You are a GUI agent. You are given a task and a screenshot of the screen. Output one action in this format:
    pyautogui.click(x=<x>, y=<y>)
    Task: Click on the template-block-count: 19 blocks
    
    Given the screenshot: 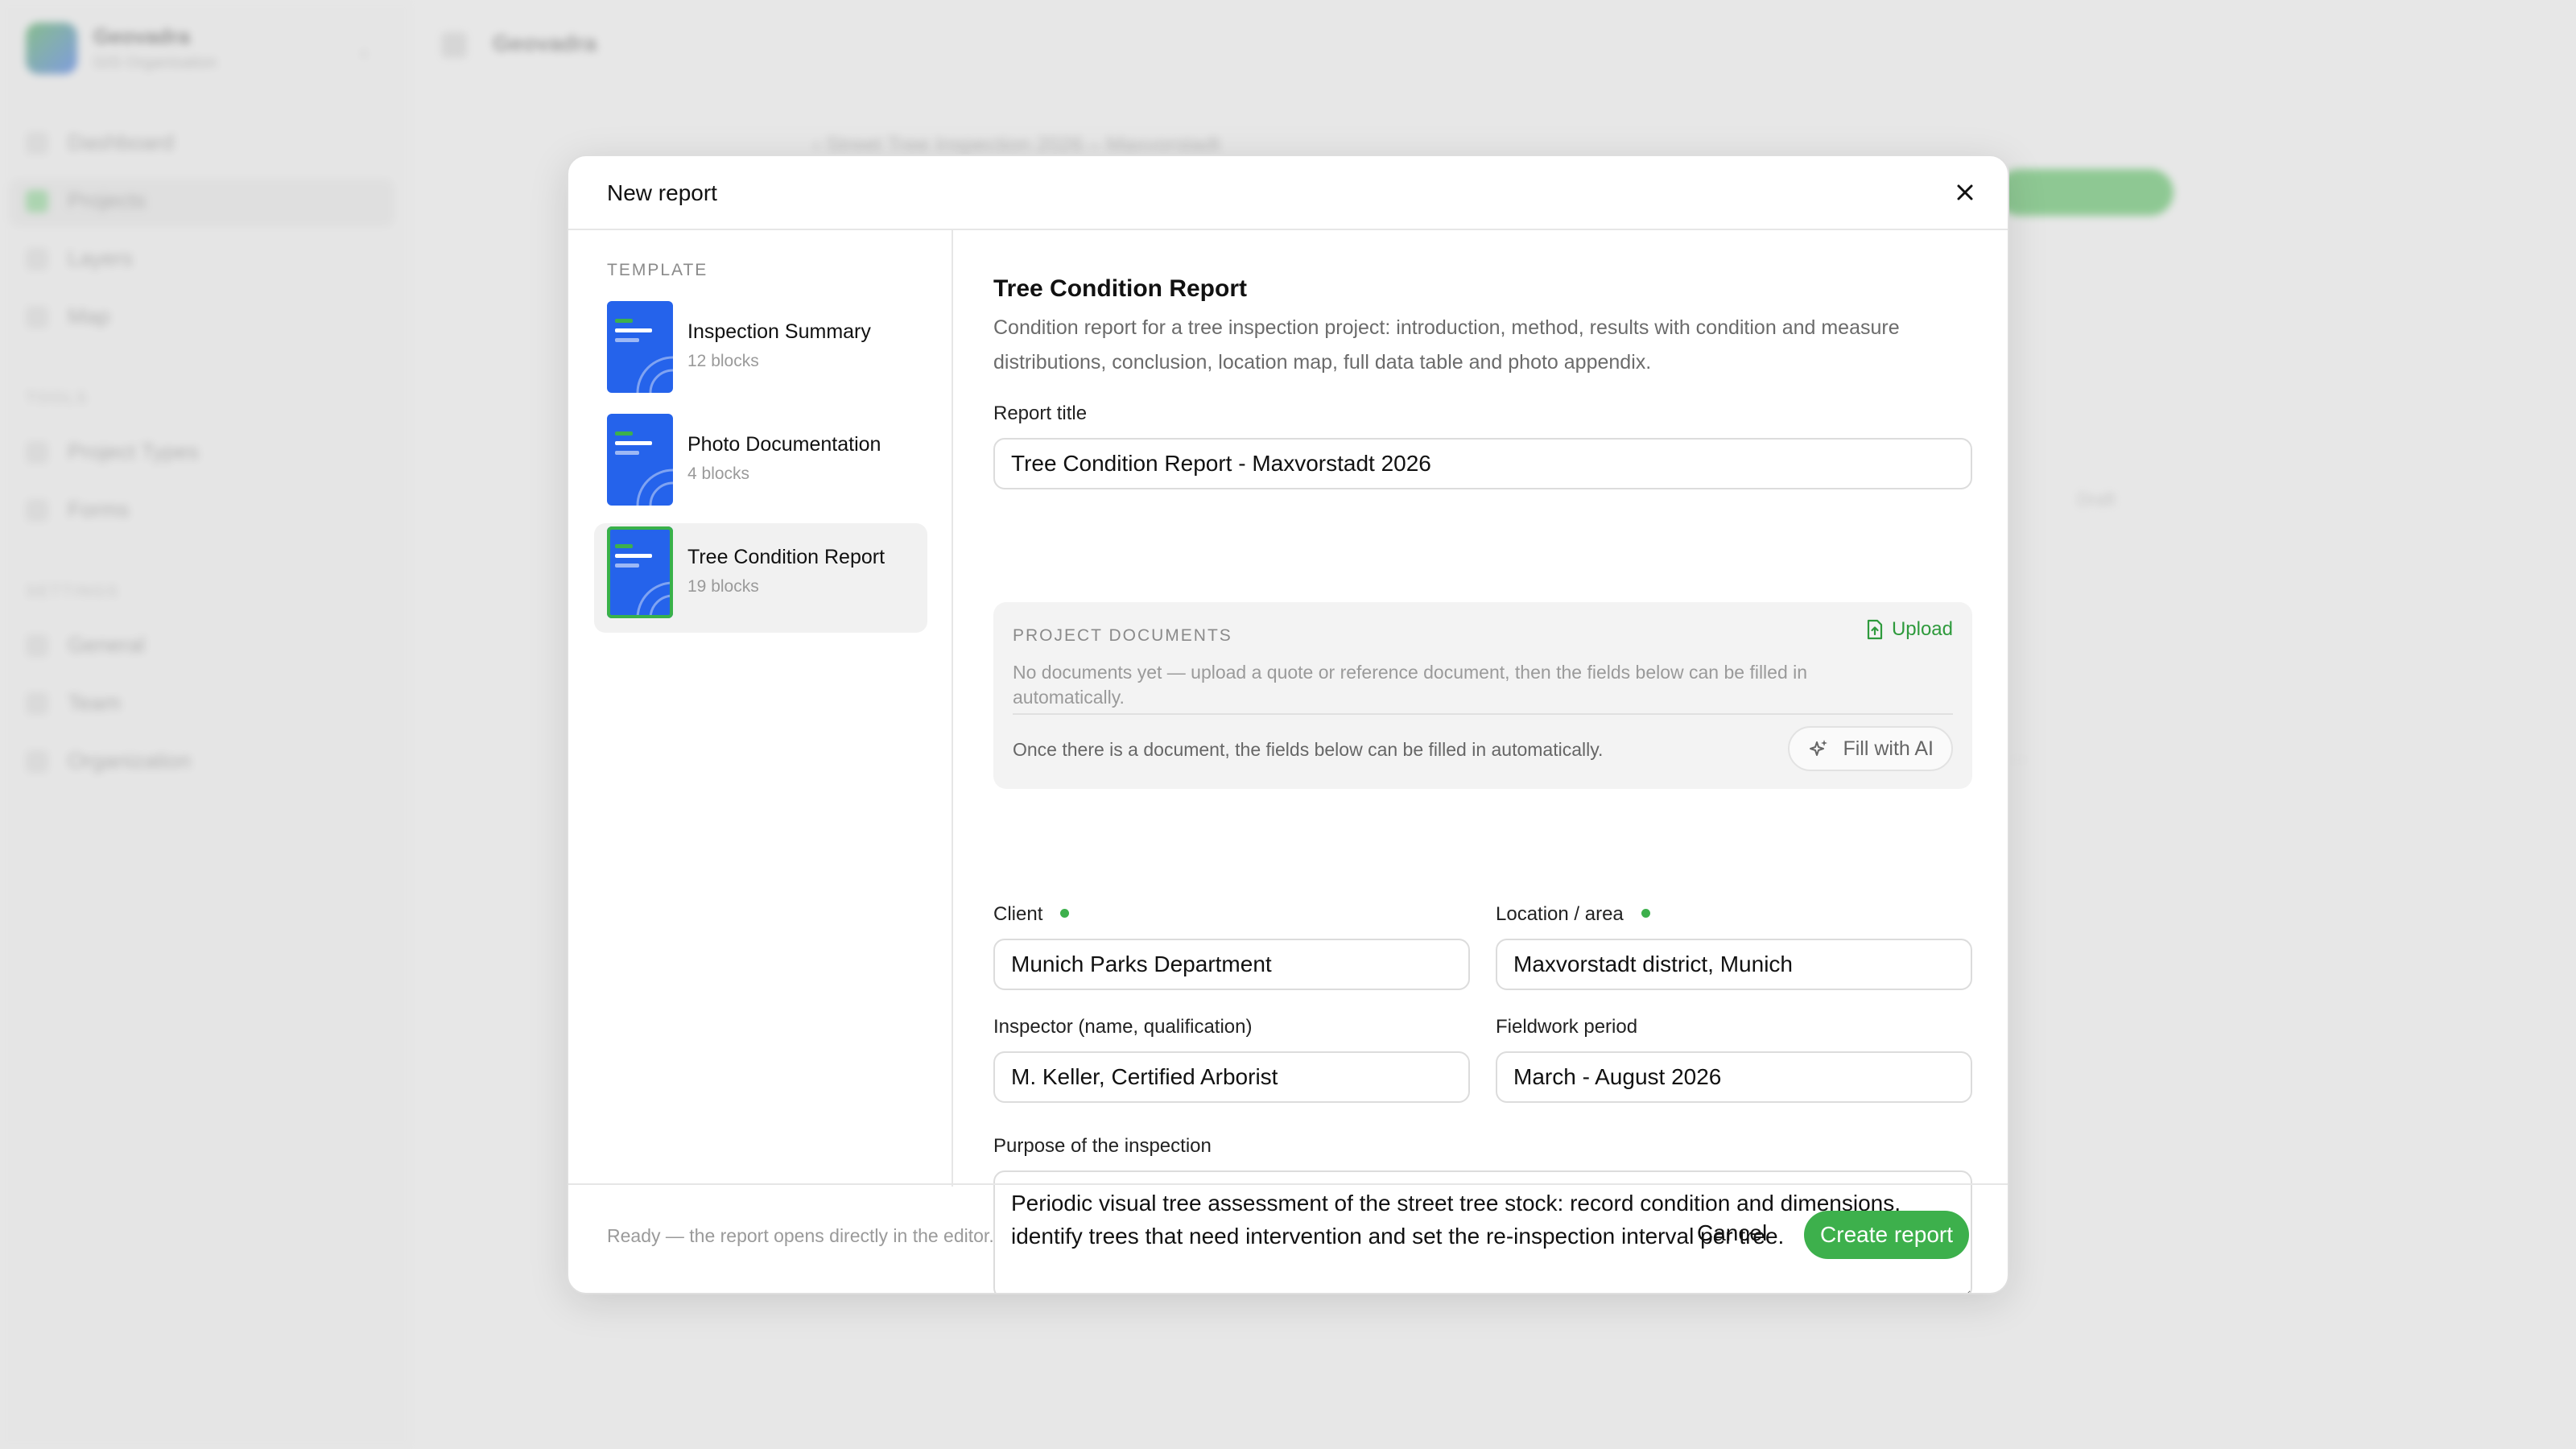 What is the action you would take?
    pyautogui.click(x=723, y=586)
    